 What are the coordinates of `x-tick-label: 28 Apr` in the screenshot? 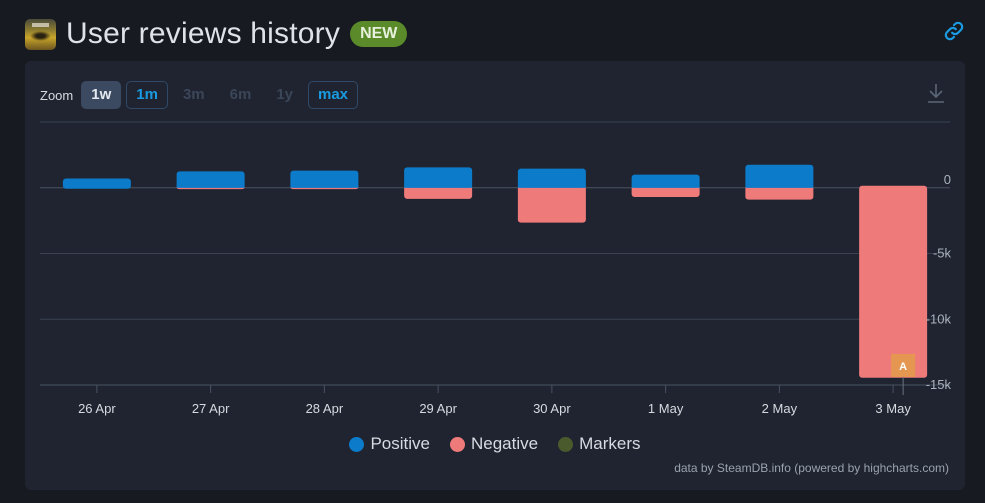 It's located at (325, 408).